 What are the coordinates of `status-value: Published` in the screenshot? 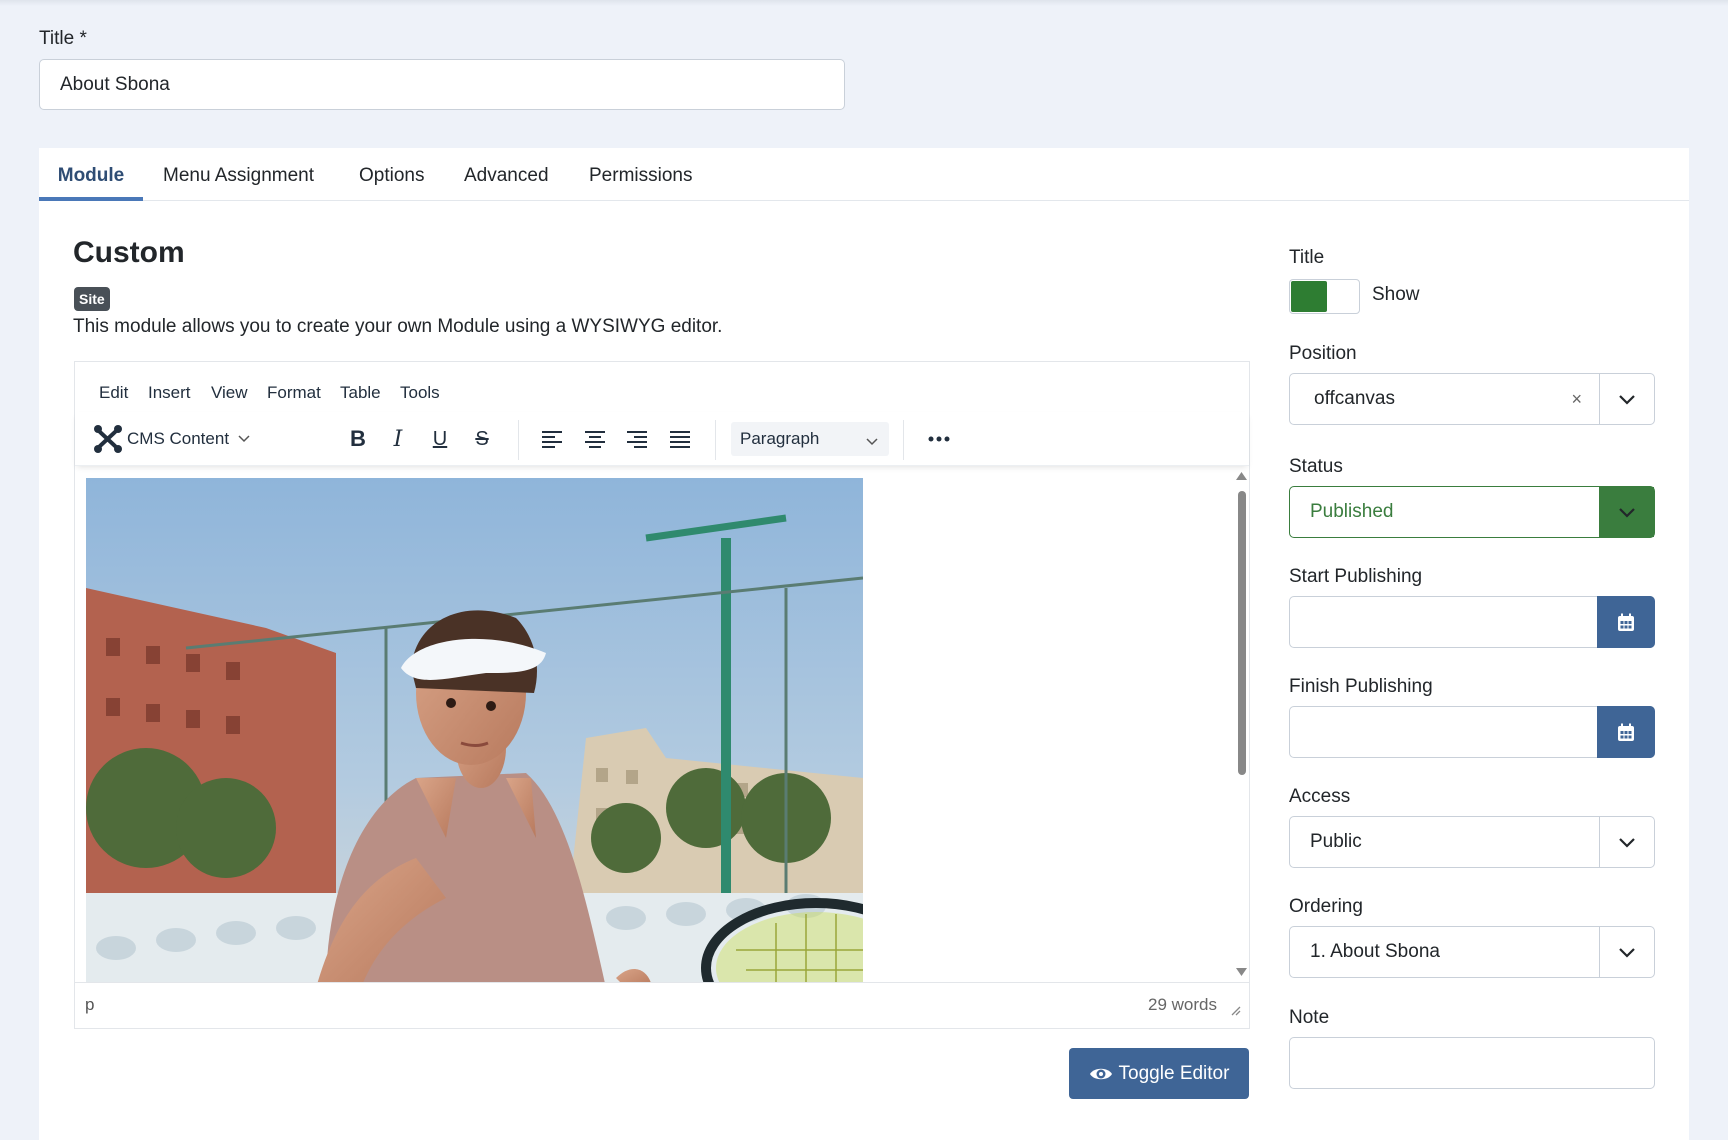 It's located at (1352, 511).